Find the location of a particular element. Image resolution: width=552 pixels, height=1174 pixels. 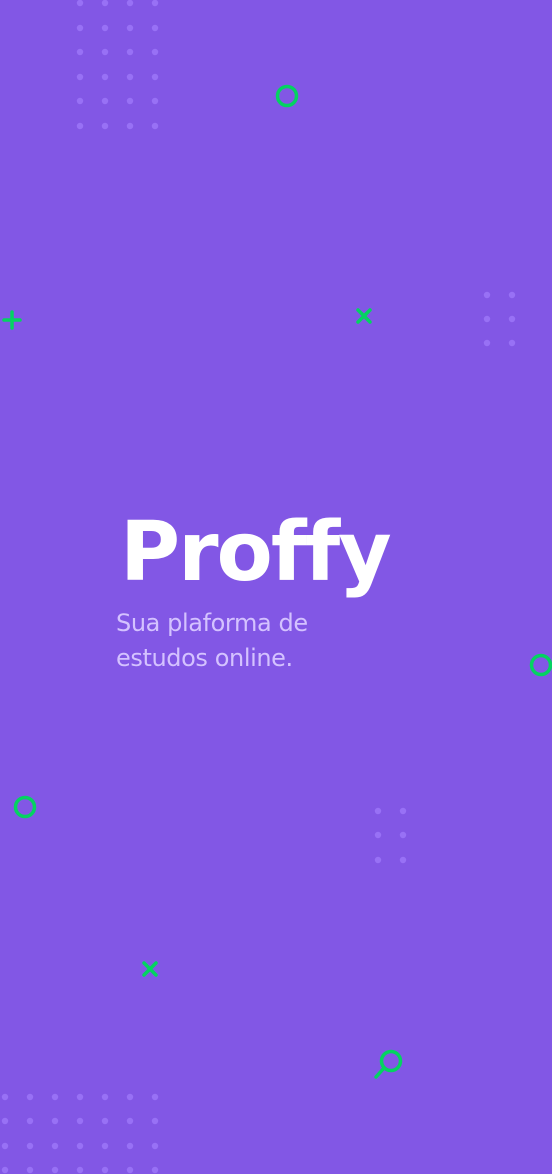

logo-text: Proffy is located at coordinates (255, 552).